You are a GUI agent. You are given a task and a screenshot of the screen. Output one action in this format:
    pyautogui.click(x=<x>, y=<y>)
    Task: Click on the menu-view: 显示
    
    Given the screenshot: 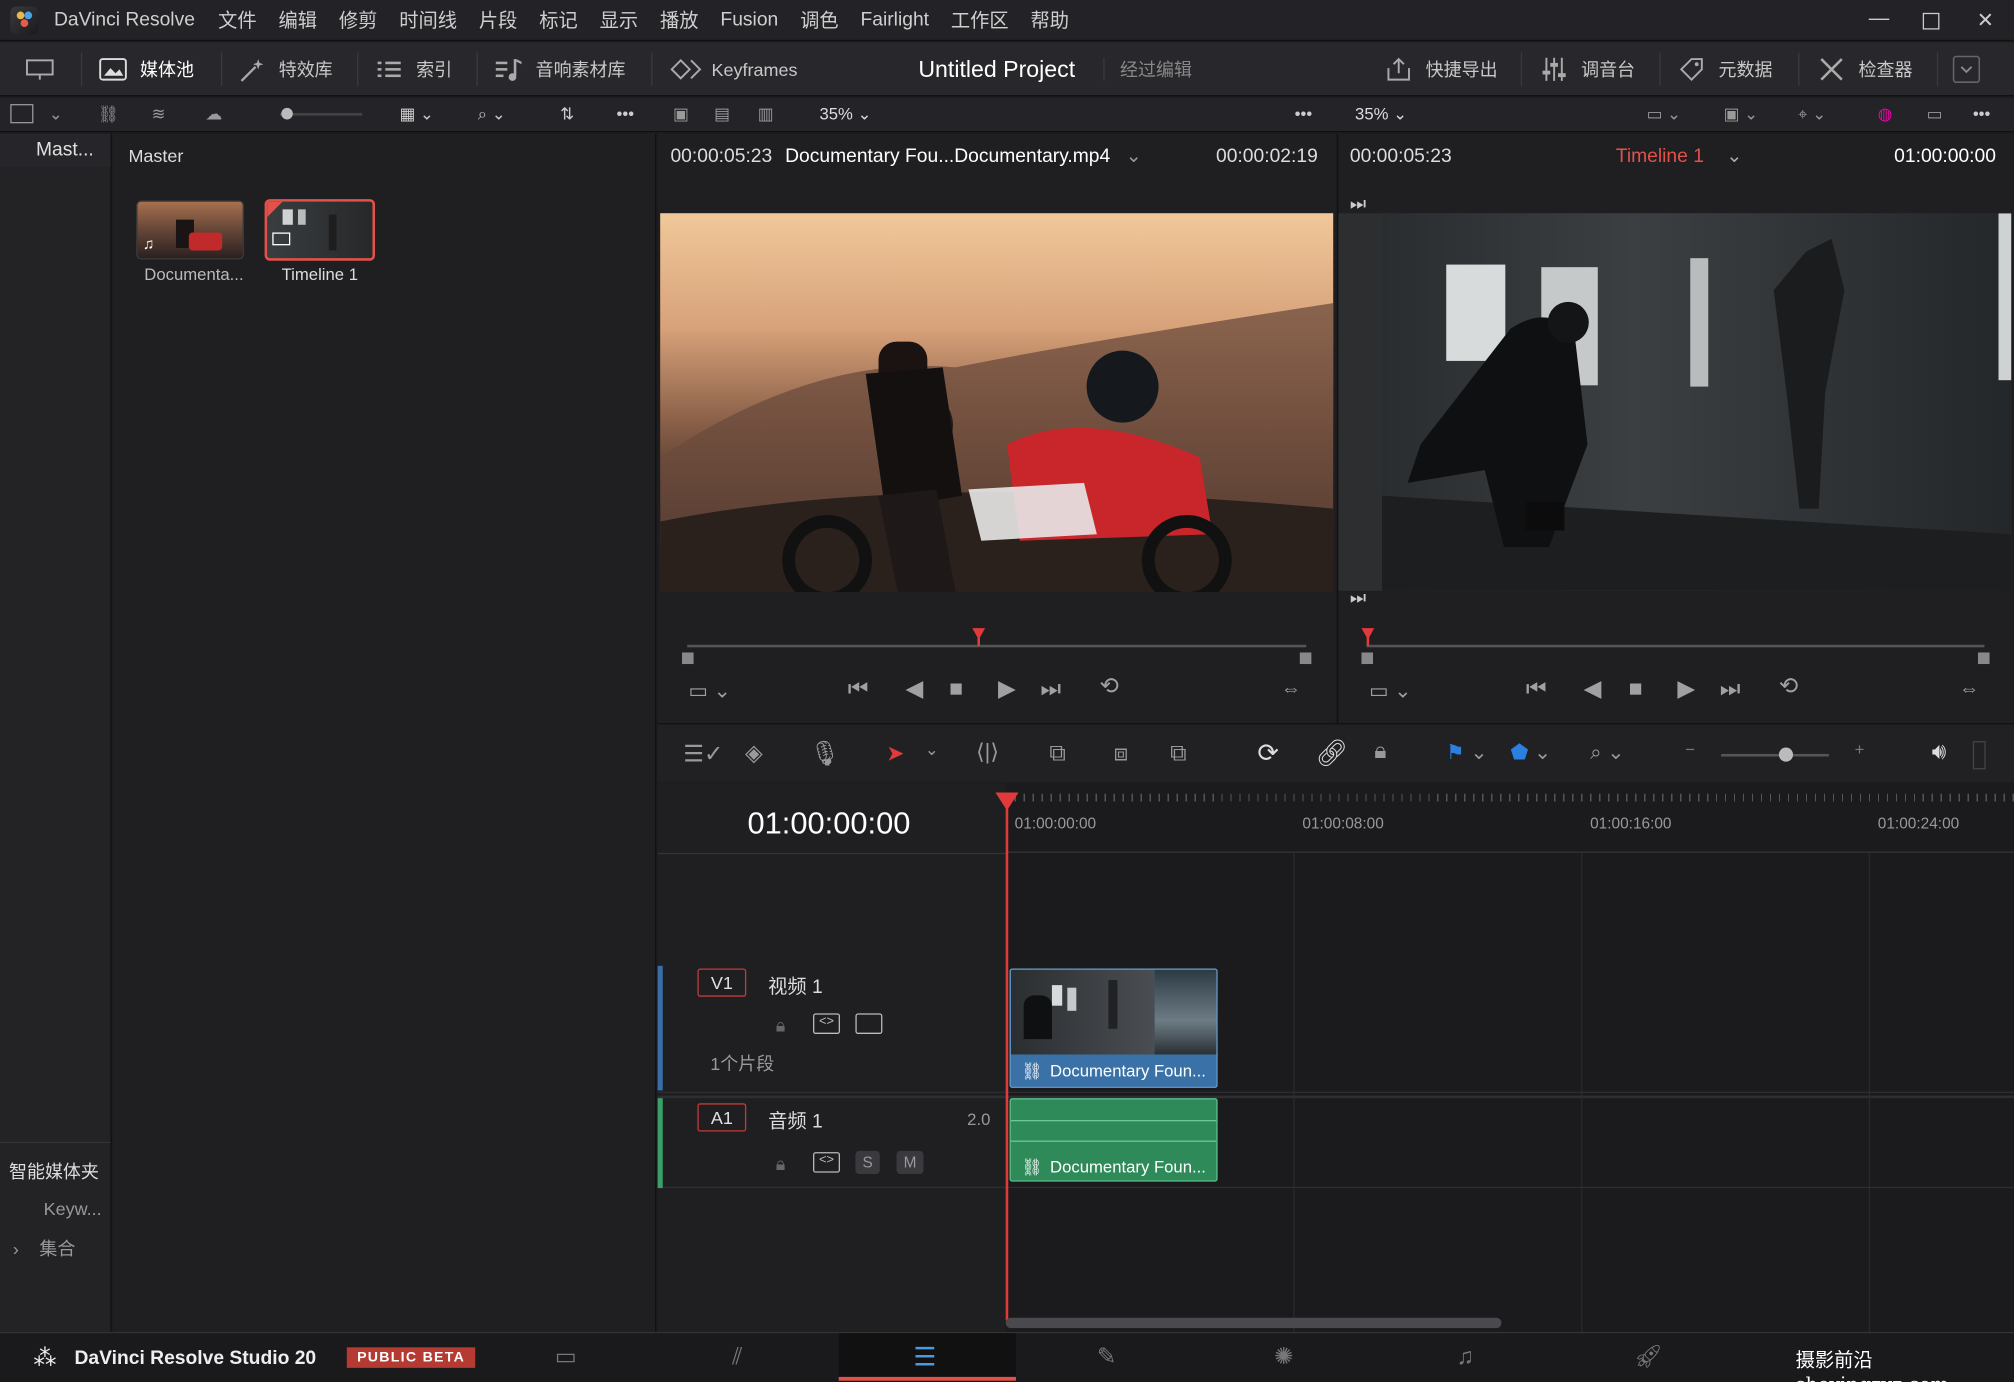 What is the action you would take?
    pyautogui.click(x=619, y=19)
    